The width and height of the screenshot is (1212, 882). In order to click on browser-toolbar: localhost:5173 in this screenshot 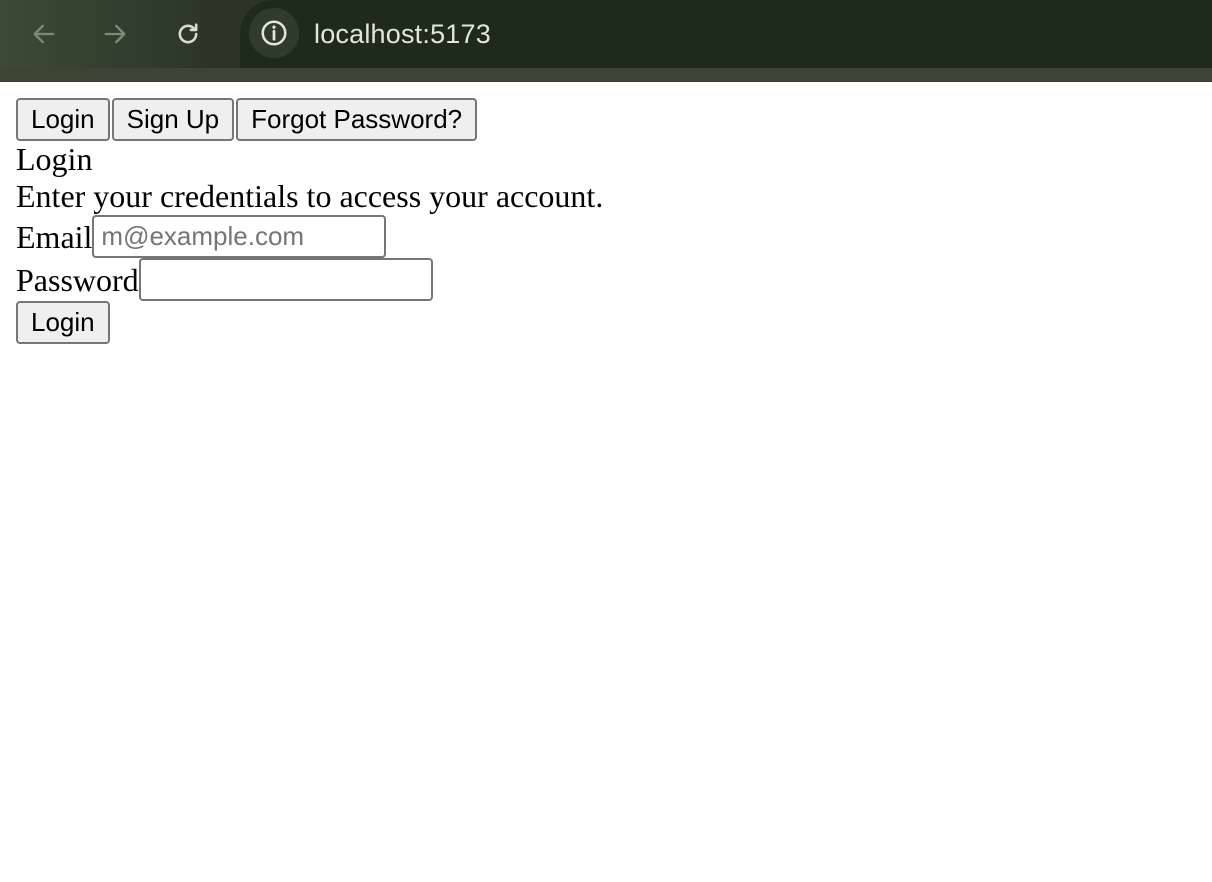, I will do `click(606, 41)`.